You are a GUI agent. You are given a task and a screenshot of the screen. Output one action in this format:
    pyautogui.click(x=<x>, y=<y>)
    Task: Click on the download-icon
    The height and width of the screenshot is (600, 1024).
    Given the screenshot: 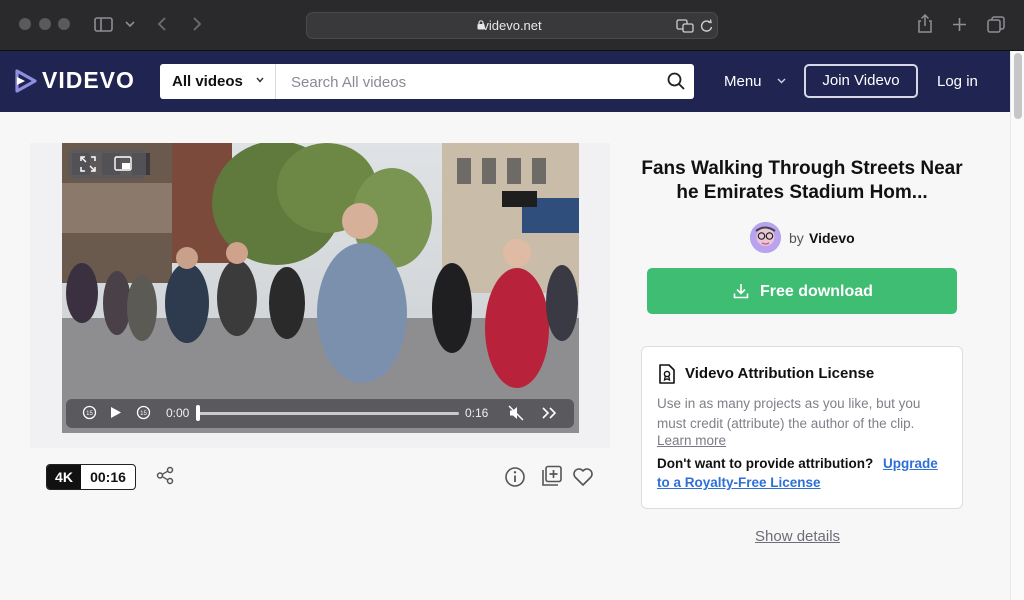 What is the action you would take?
    pyautogui.click(x=741, y=291)
    